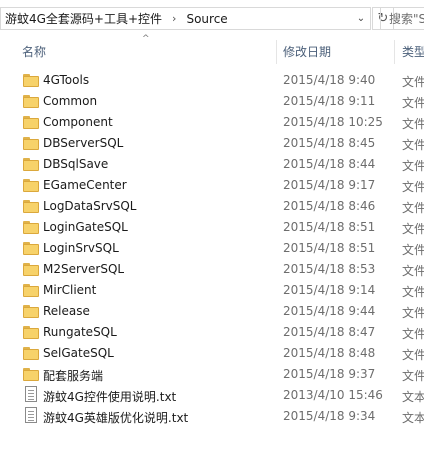  I want to click on item-date: 2015/4/18 8:47, so click(329, 332).